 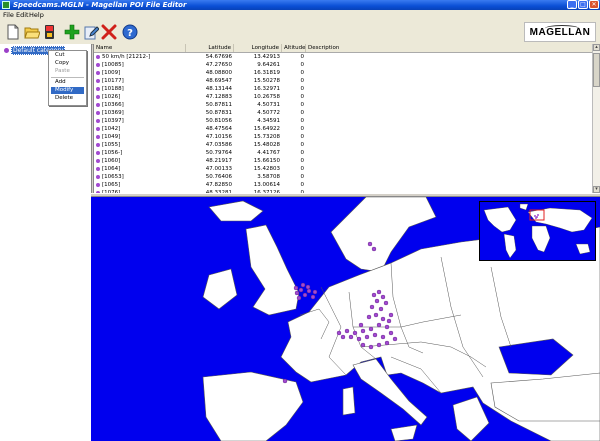 What do you see at coordinates (343, 105) in the screenshot?
I see `table-row: [10366] 50.87811 4.50731 0` at bounding box center [343, 105].